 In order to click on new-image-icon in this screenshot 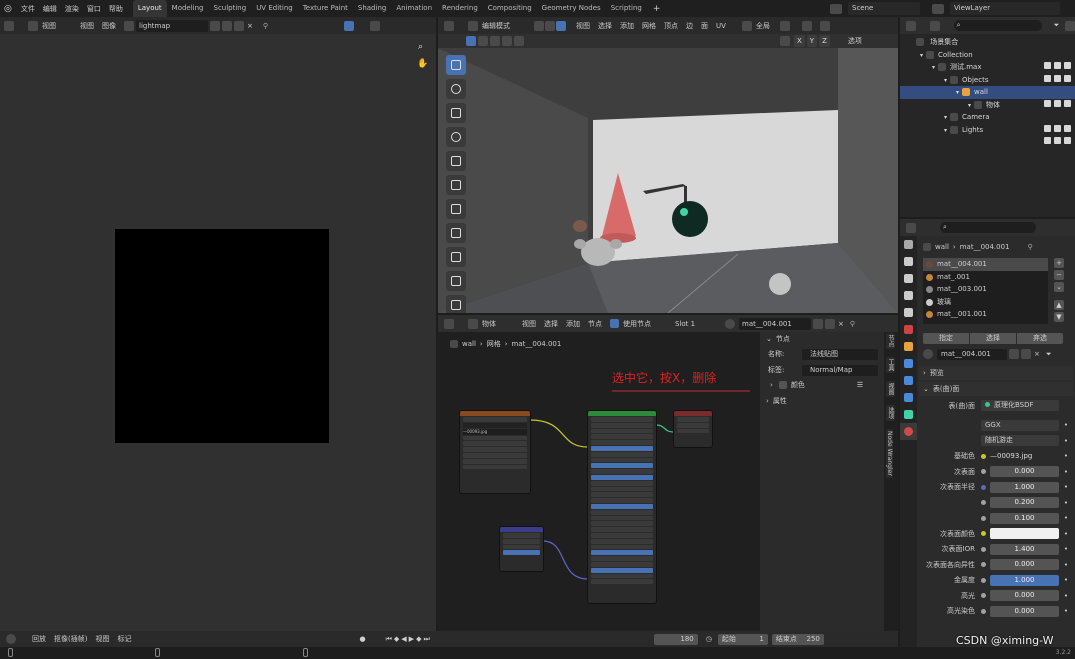, I will do `click(227, 25)`.